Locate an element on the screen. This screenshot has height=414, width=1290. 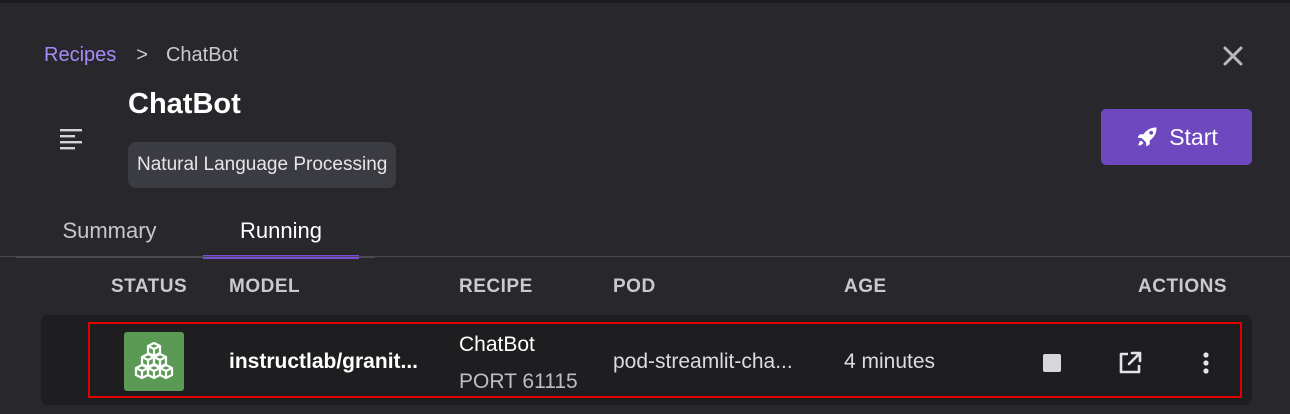
column-header-model: MODEL is located at coordinates (265, 286).